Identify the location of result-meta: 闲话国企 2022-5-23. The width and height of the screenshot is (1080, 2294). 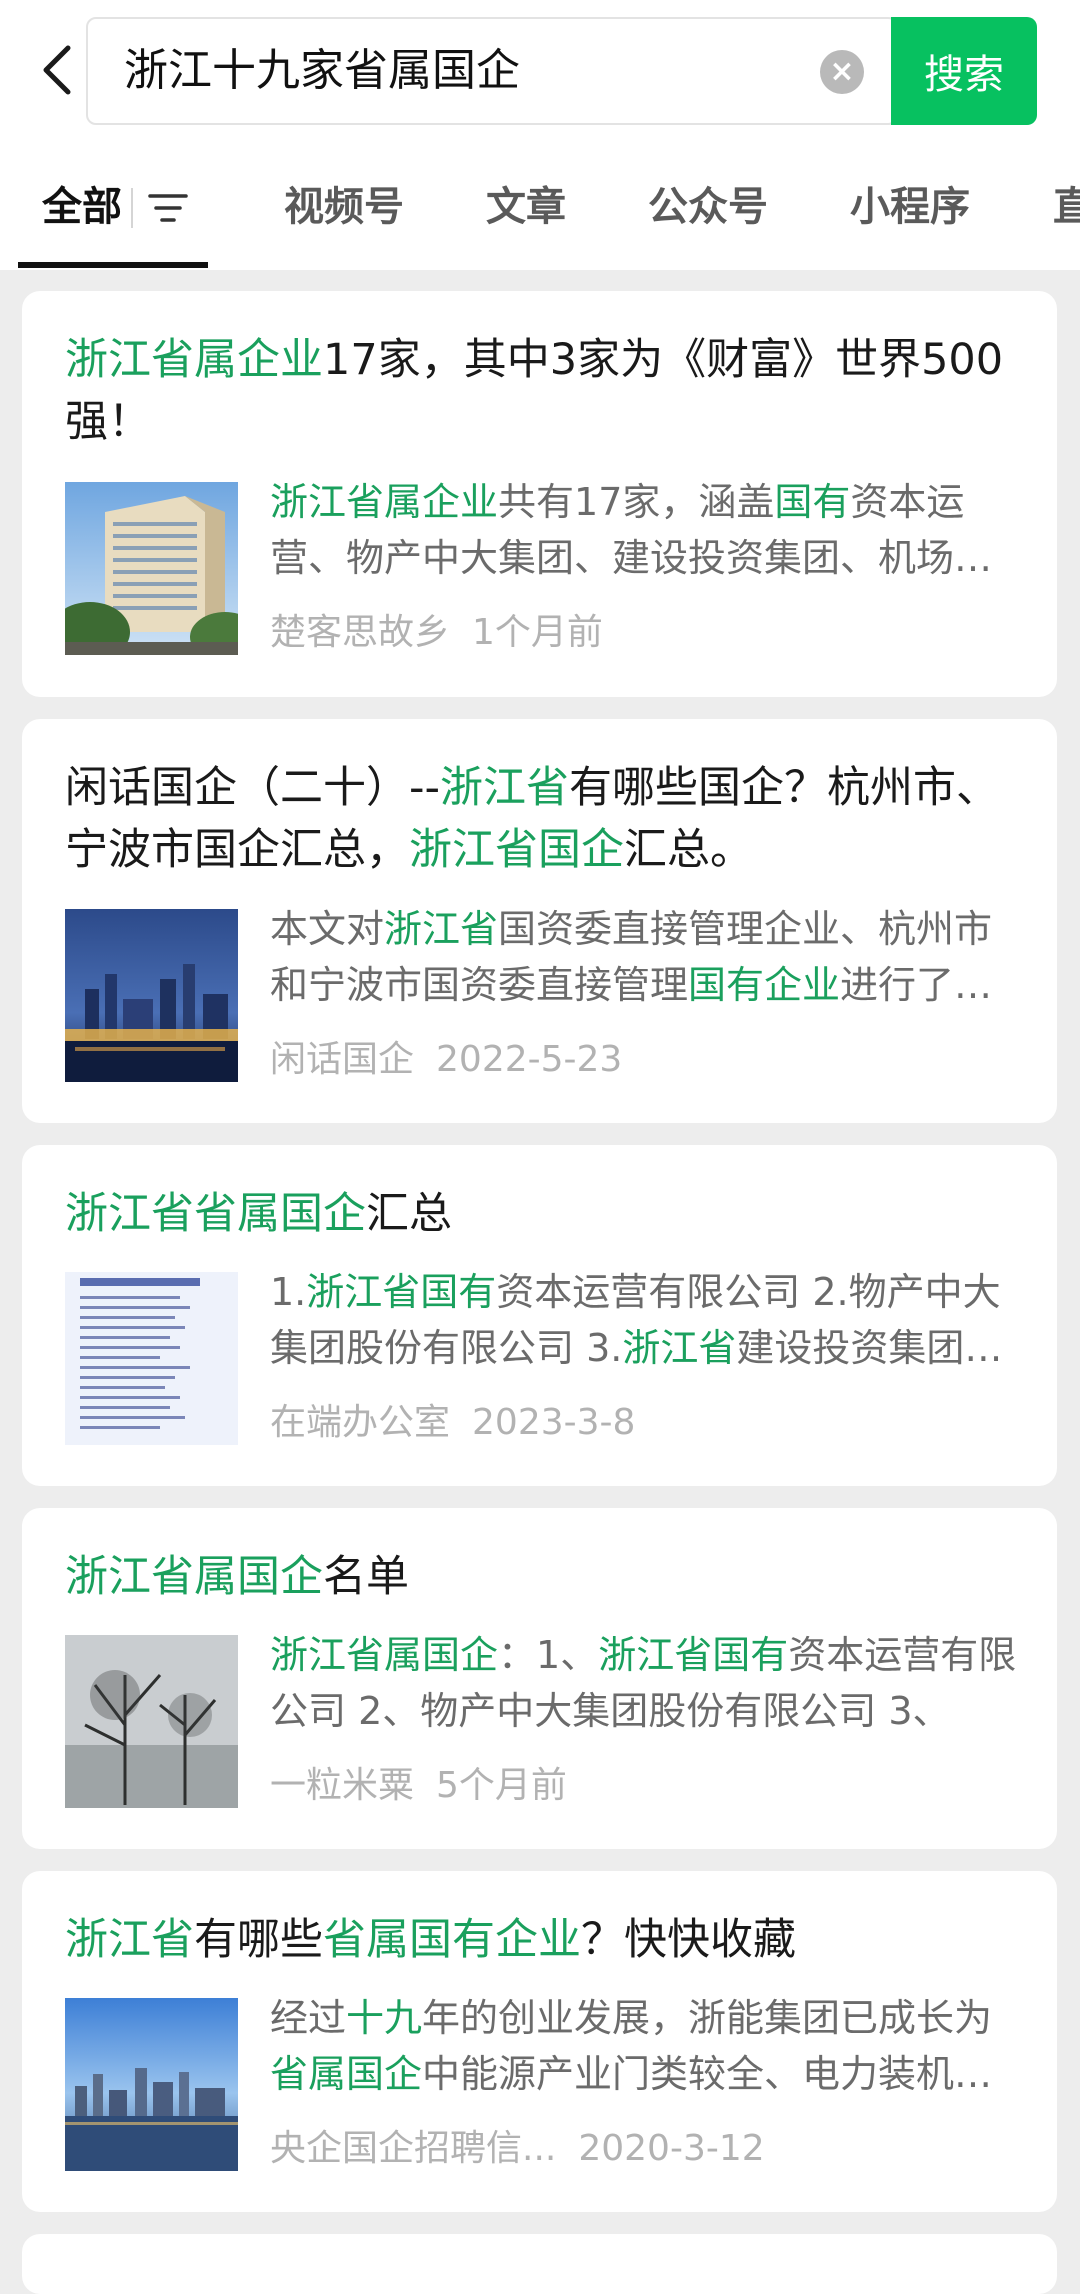
(446, 1060).